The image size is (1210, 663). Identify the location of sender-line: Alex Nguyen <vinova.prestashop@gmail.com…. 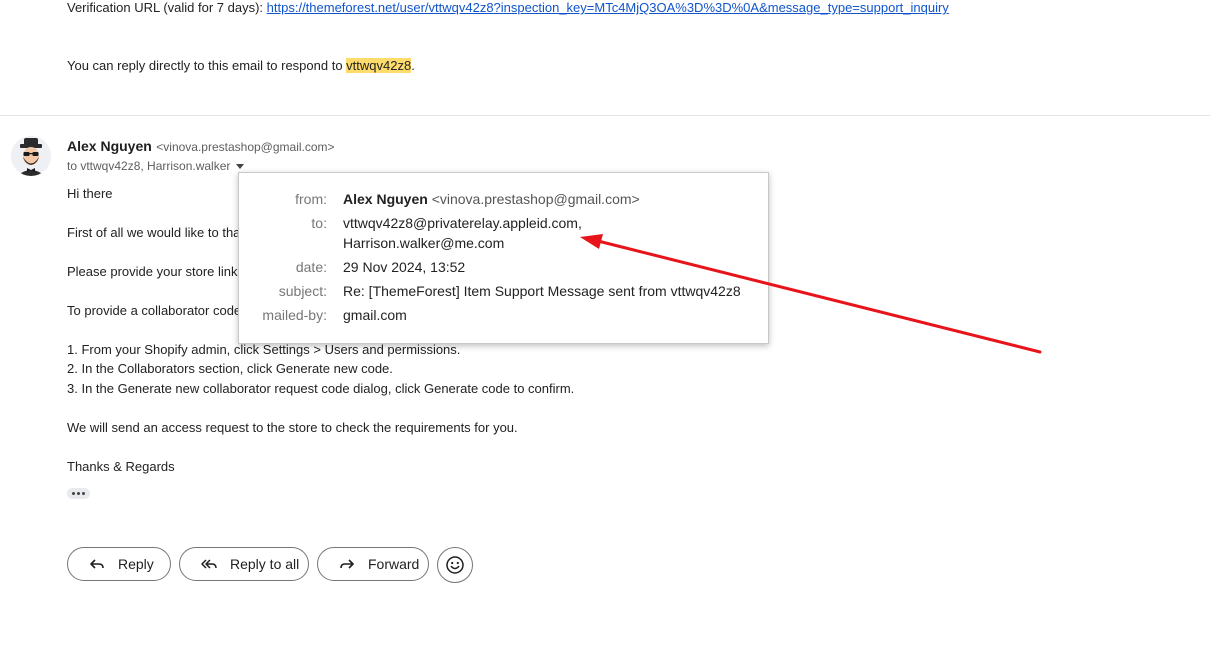
(201, 146).